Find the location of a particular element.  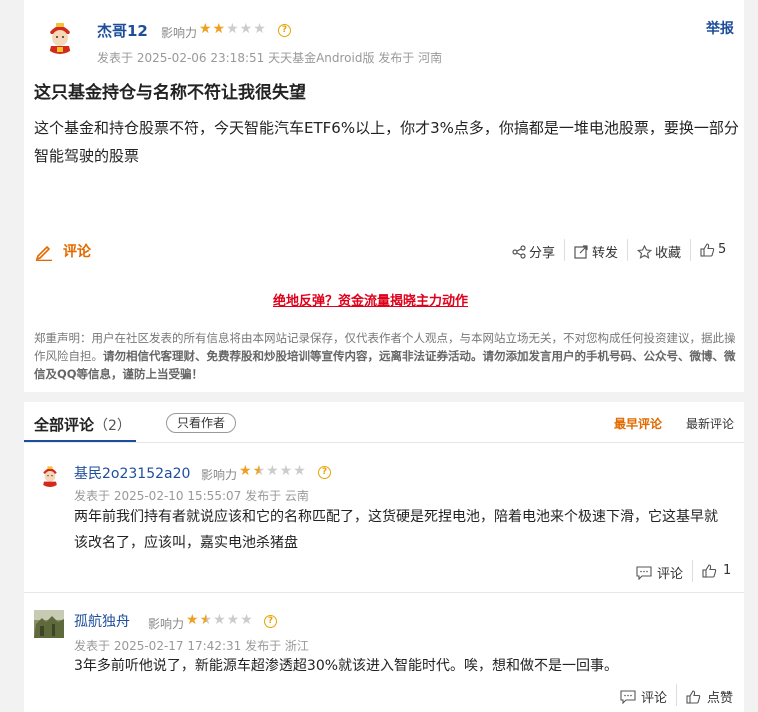

tab-label: 全部评论 is located at coordinates (64, 425).